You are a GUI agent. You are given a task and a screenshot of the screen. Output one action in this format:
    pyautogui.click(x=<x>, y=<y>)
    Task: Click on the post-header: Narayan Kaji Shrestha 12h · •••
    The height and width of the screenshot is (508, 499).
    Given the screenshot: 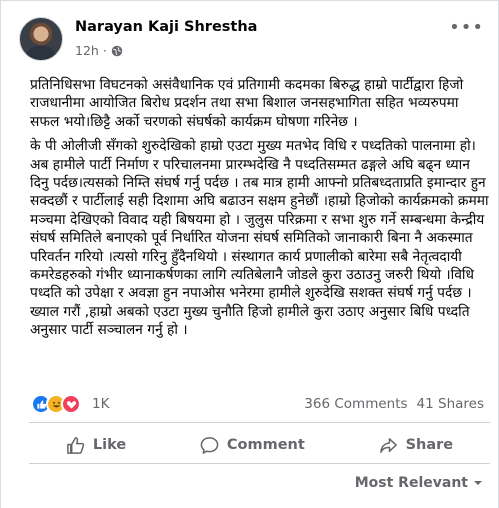 What is the action you would take?
    pyautogui.click(x=252, y=40)
    